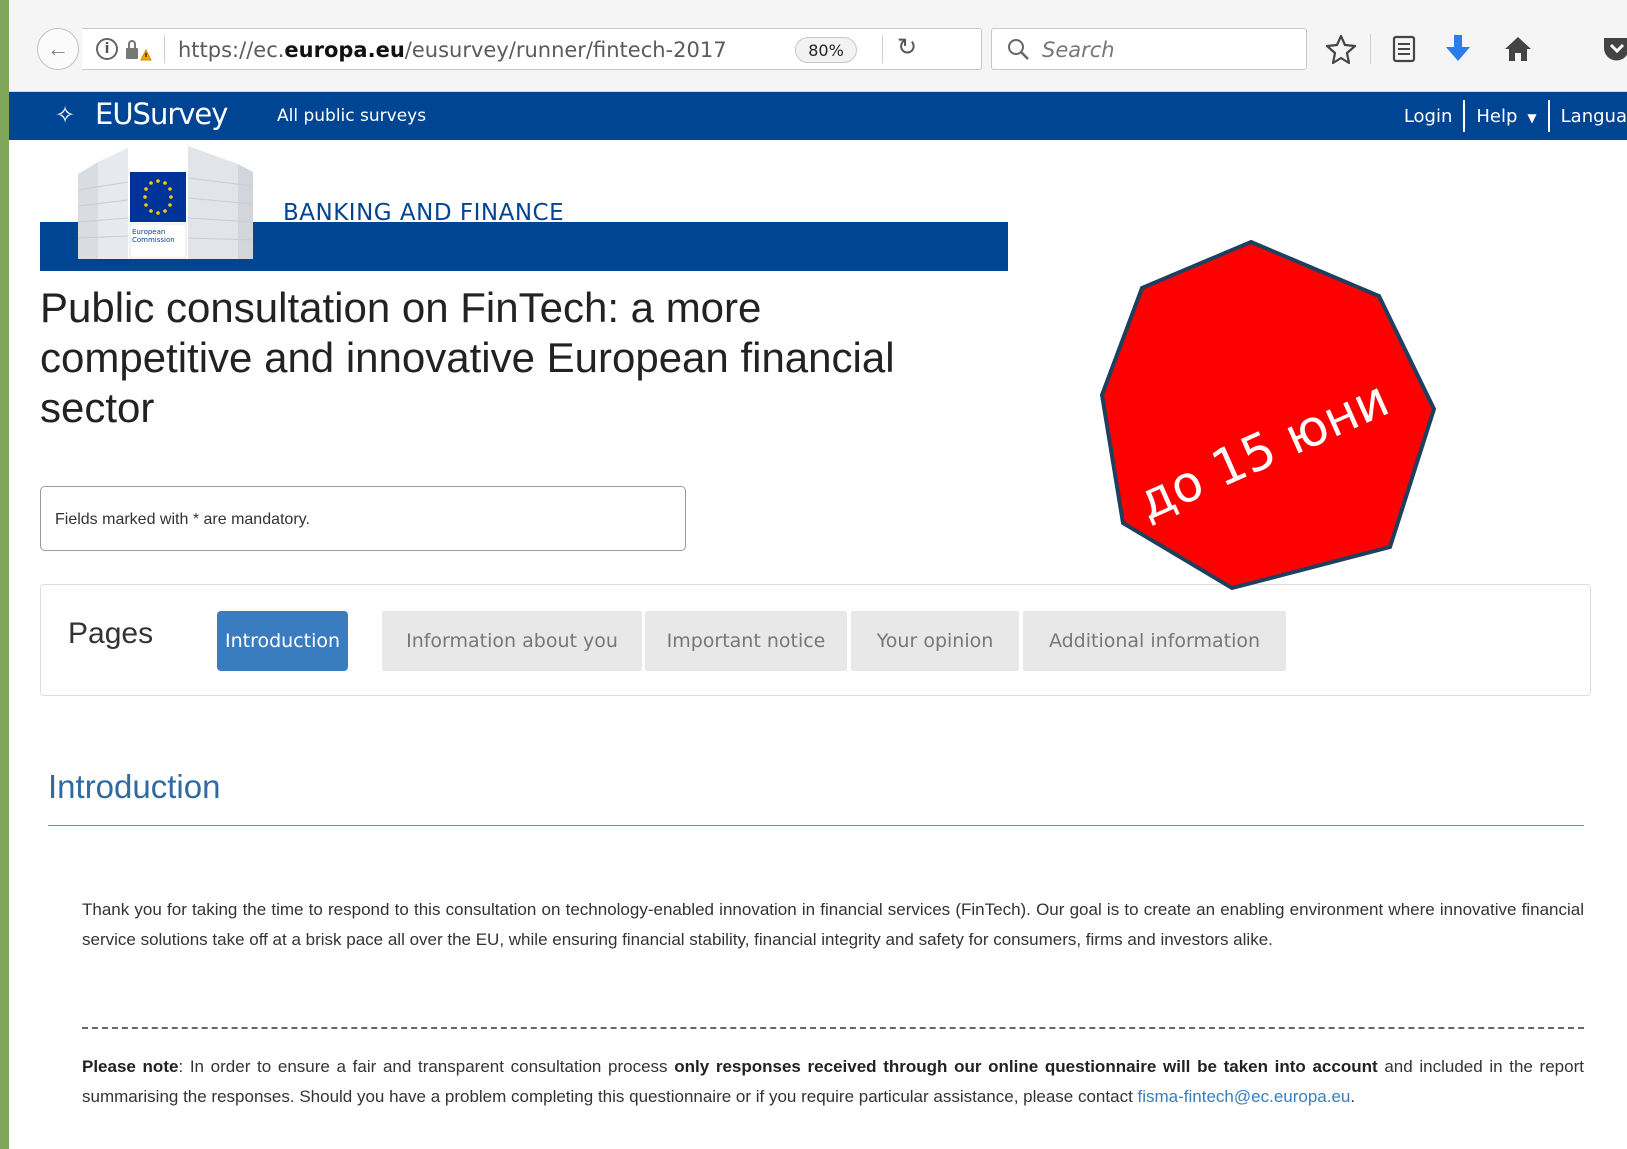 This screenshot has width=1627, height=1149. I want to click on caret-down-icon: ▼, so click(1532, 117).